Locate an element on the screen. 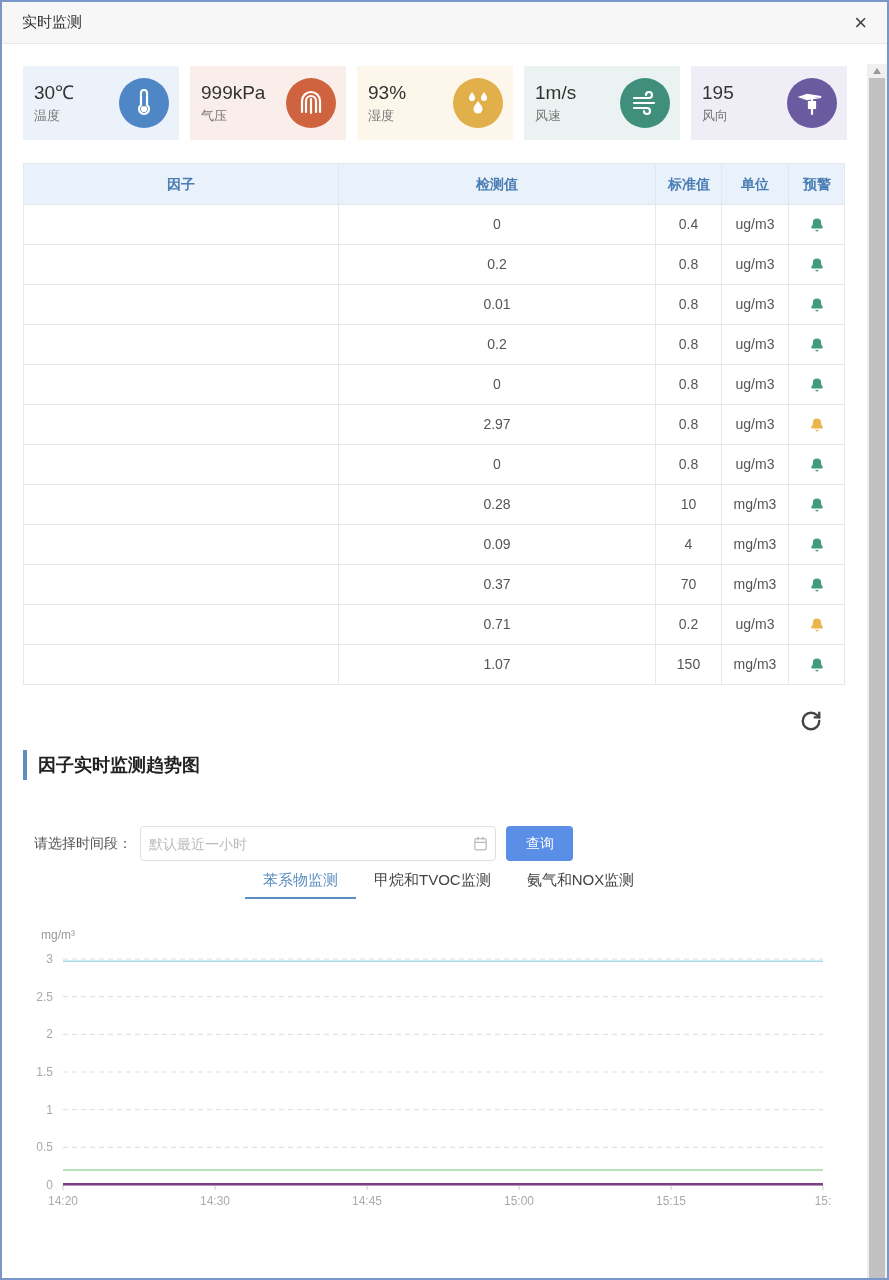  table-cell: 0.37 is located at coordinates (497, 584).